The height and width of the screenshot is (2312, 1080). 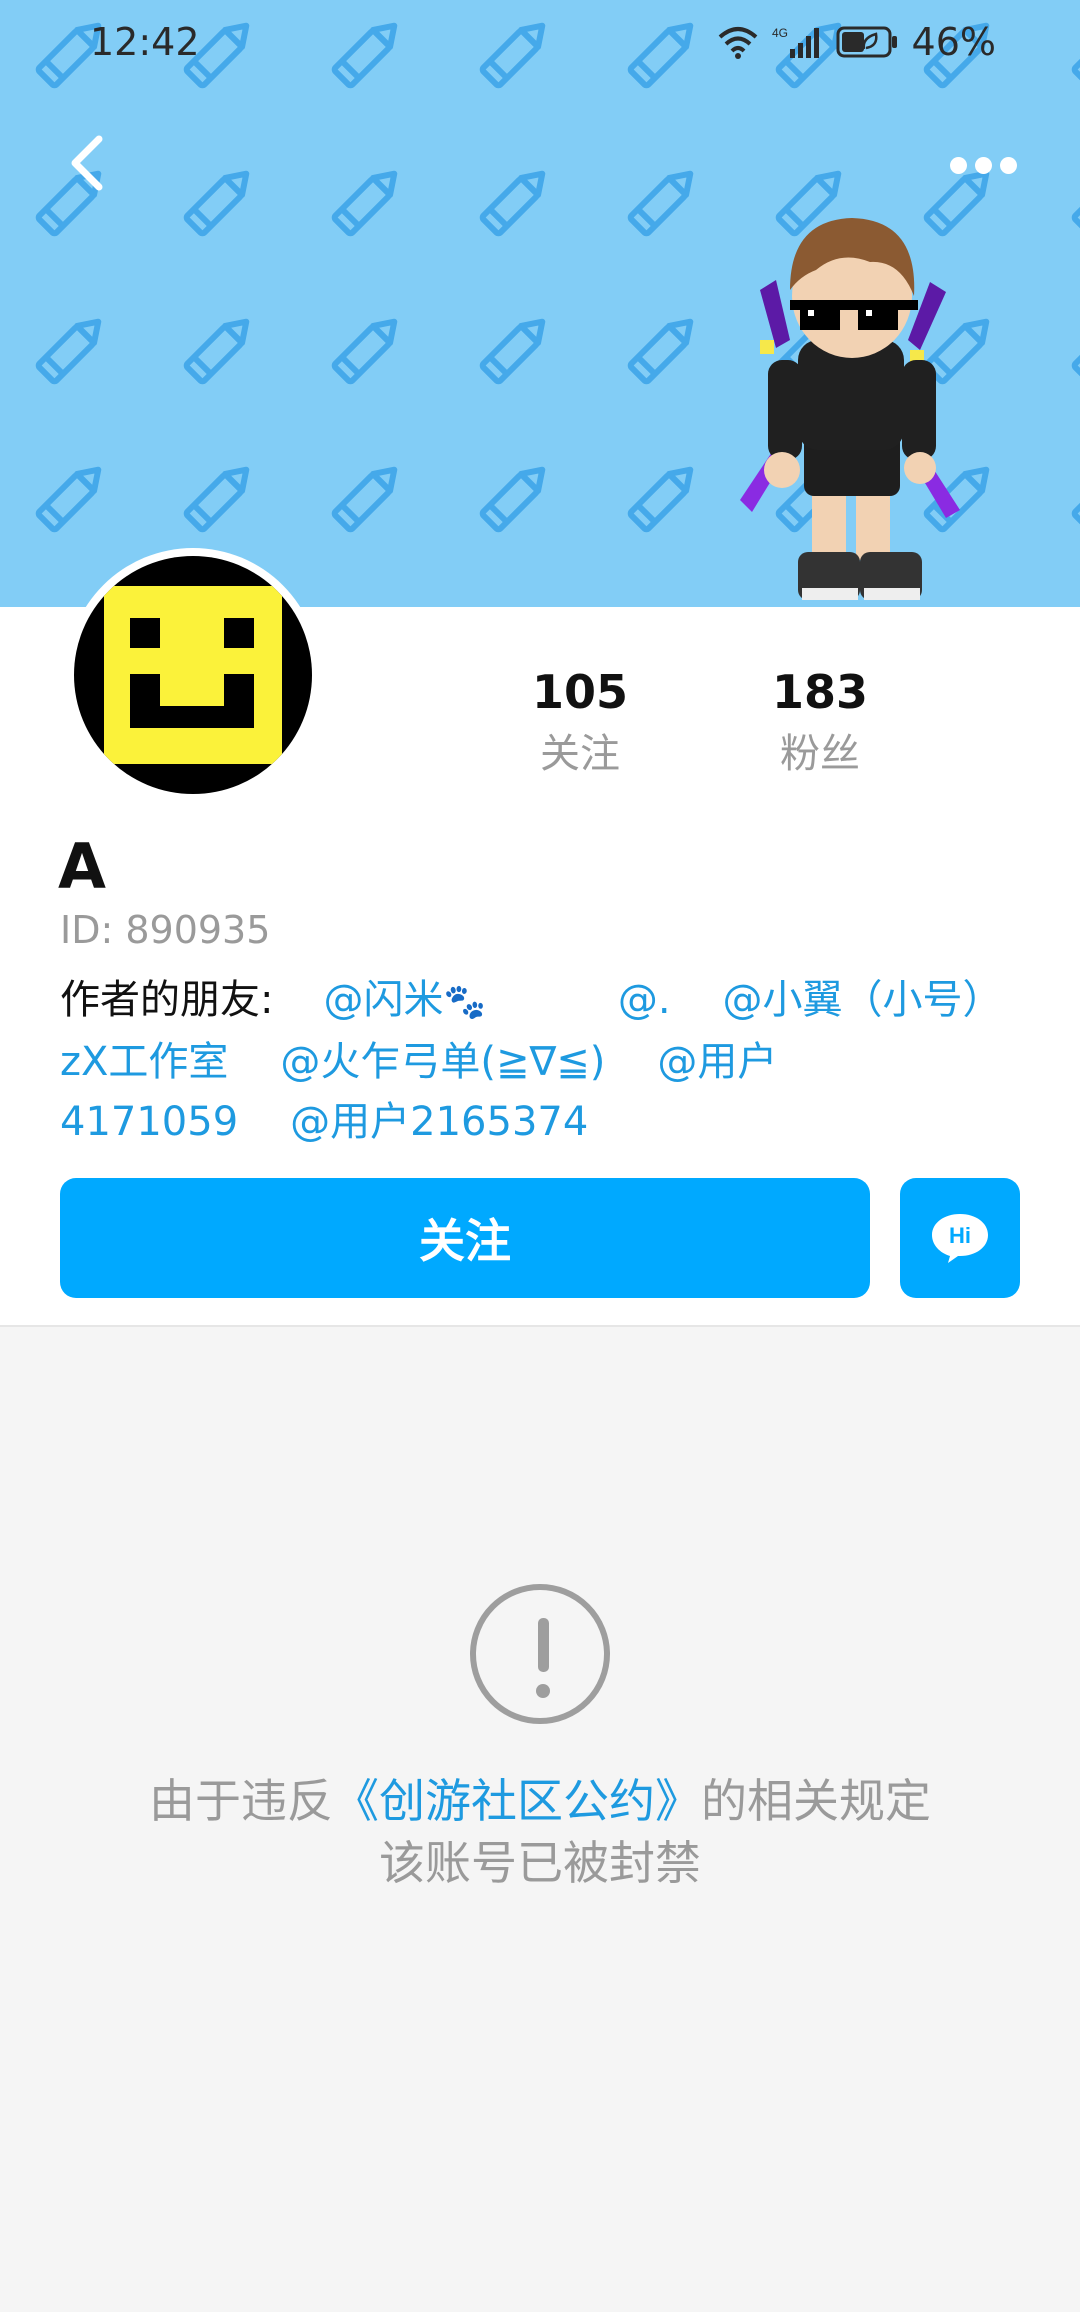 I want to click on battery-icon, so click(x=866, y=42).